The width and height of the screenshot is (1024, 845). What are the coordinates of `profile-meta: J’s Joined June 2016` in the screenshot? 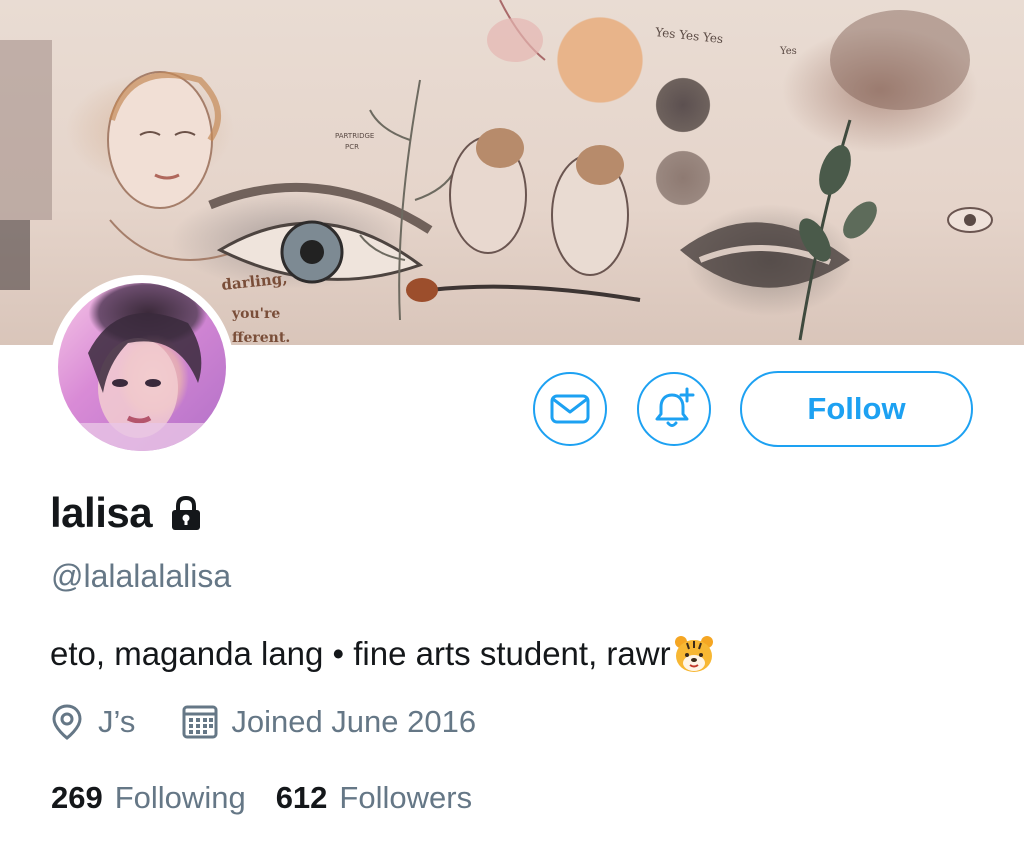 It's located at (263, 722).